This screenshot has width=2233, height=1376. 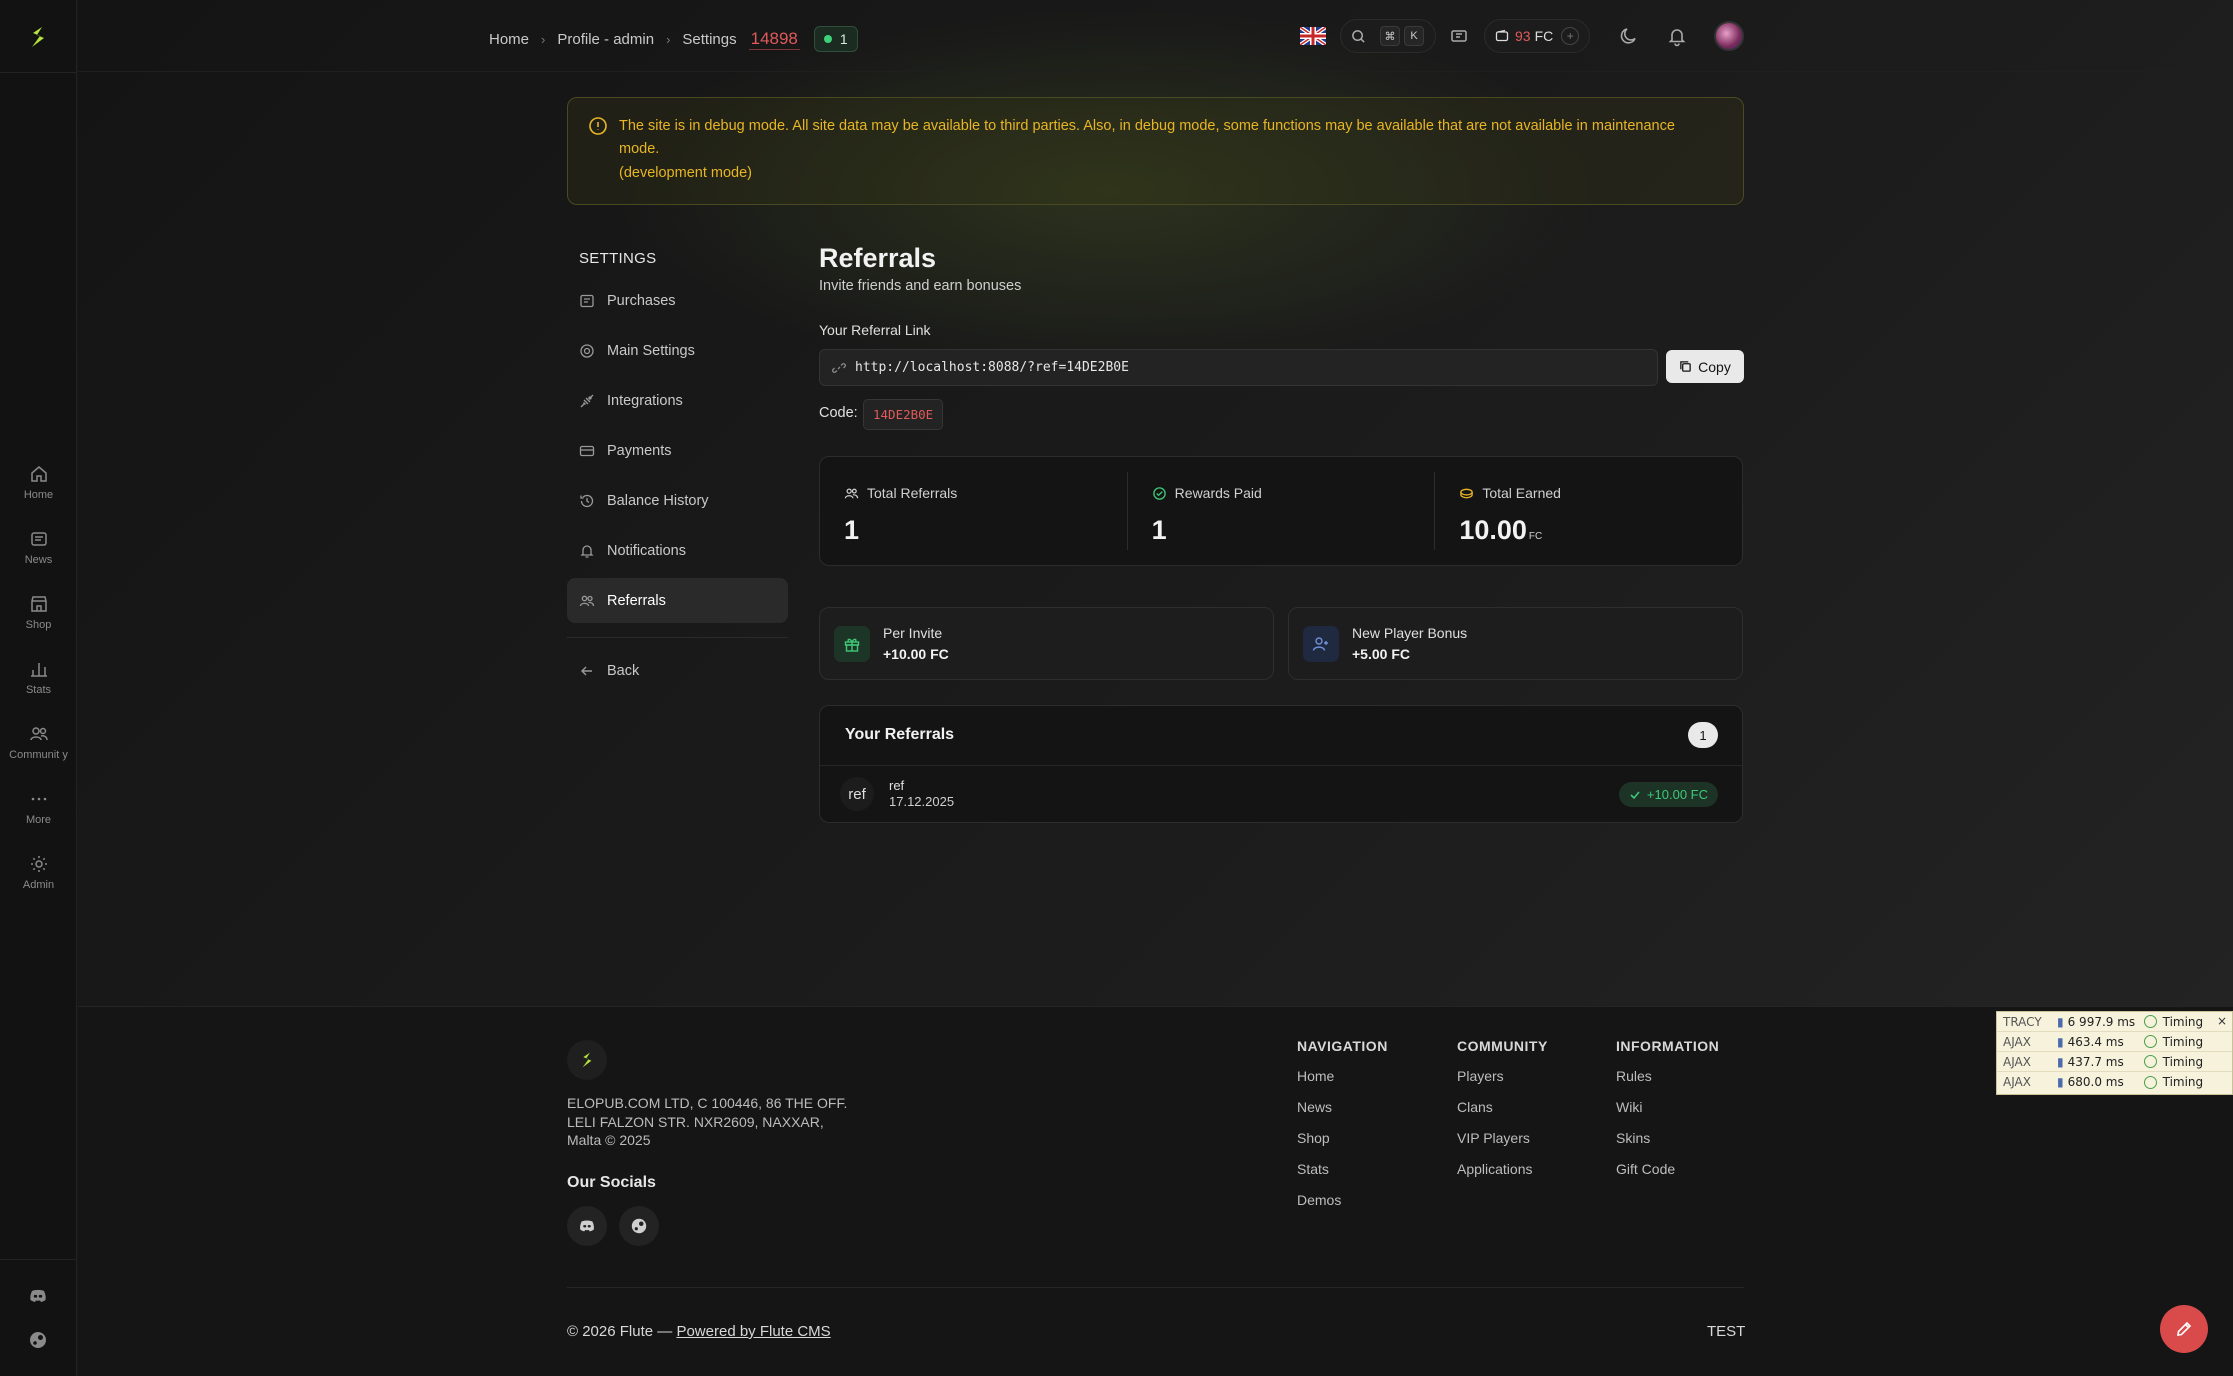 I want to click on user-plus-icon, so click(x=1320, y=644).